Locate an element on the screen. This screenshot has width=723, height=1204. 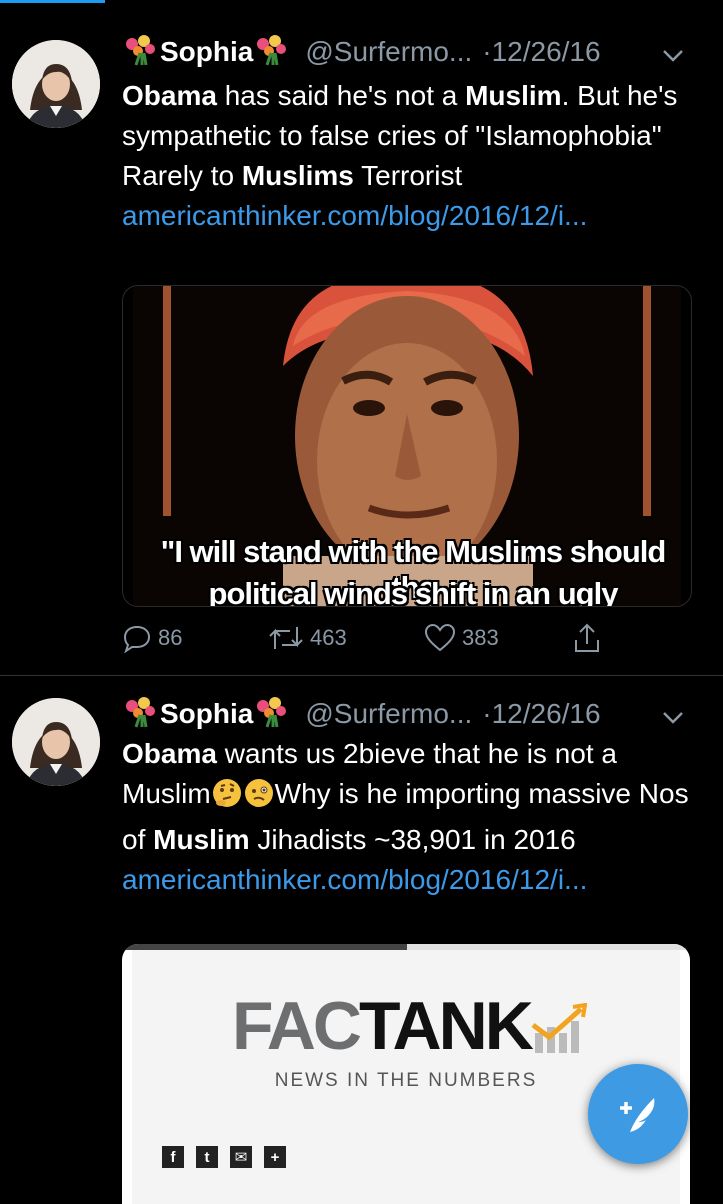
reply-icon is located at coordinates (137, 639).